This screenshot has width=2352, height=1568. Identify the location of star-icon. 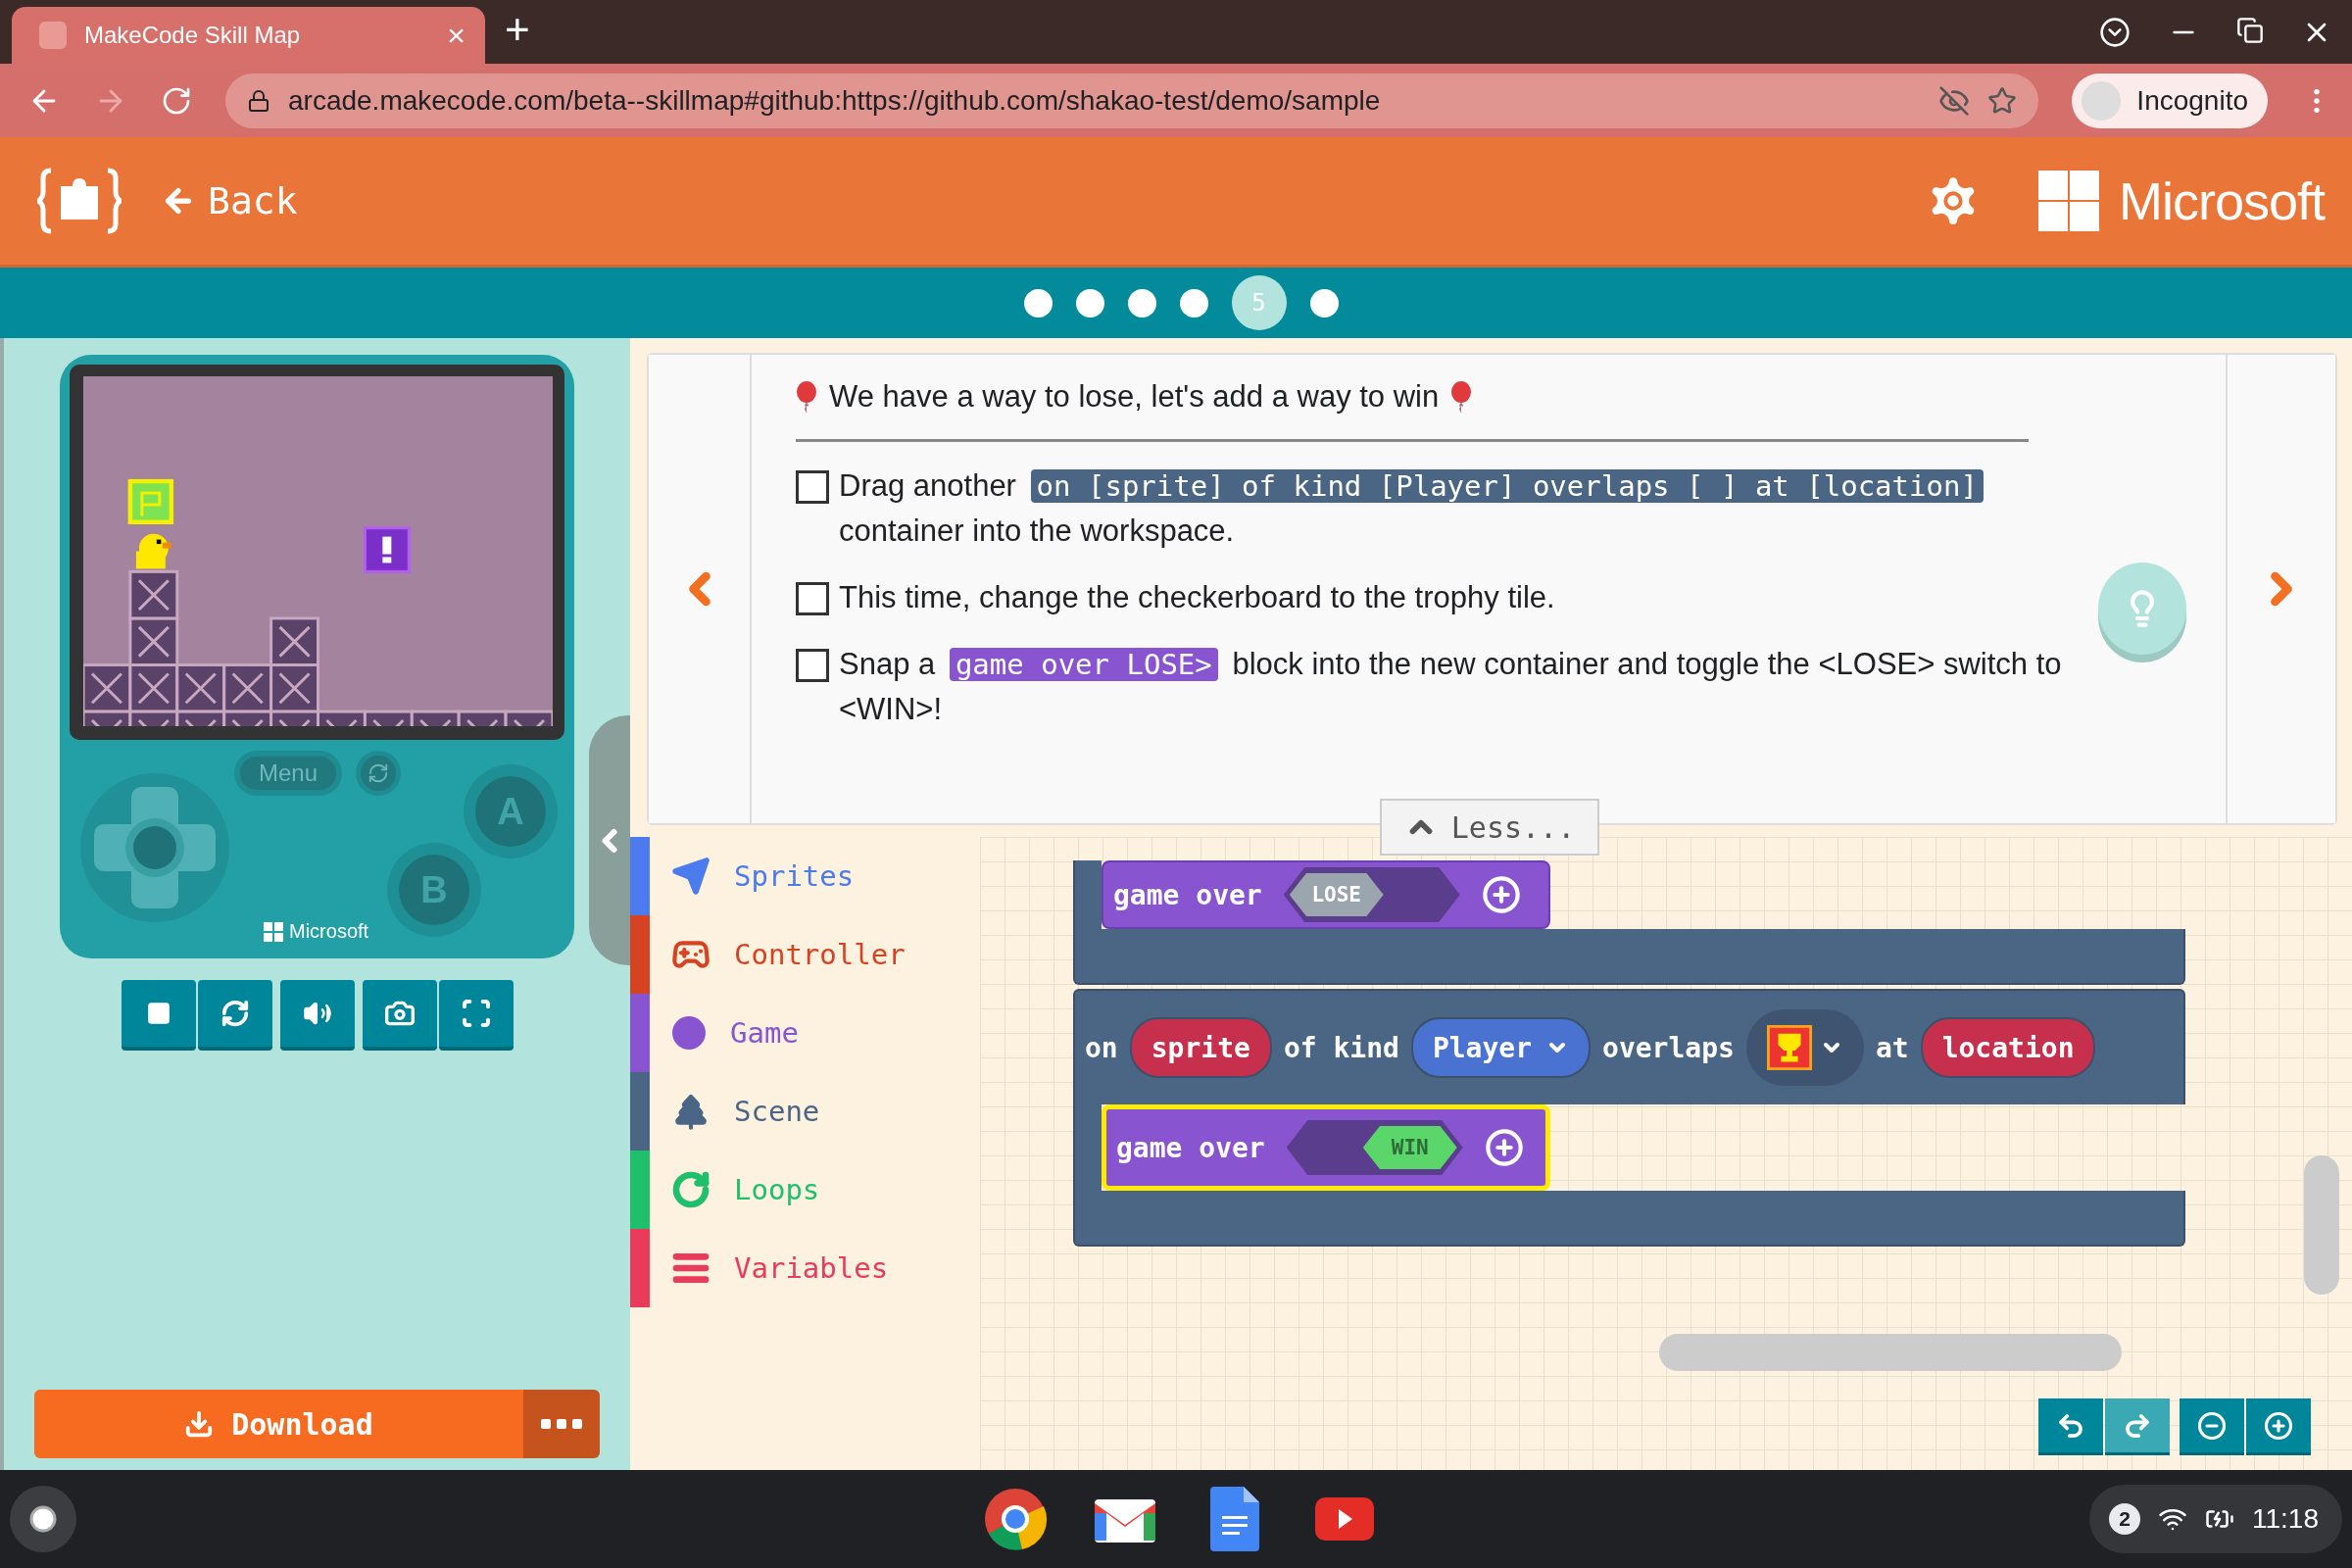
(2002, 100).